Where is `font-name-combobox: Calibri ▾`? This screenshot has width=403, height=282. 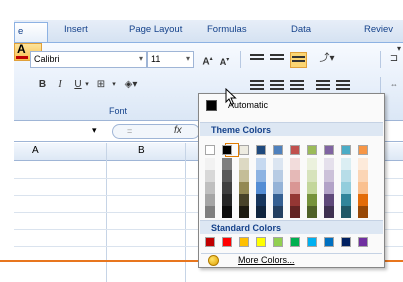
font-name-combobox: Calibri ▾ is located at coordinates (88, 59).